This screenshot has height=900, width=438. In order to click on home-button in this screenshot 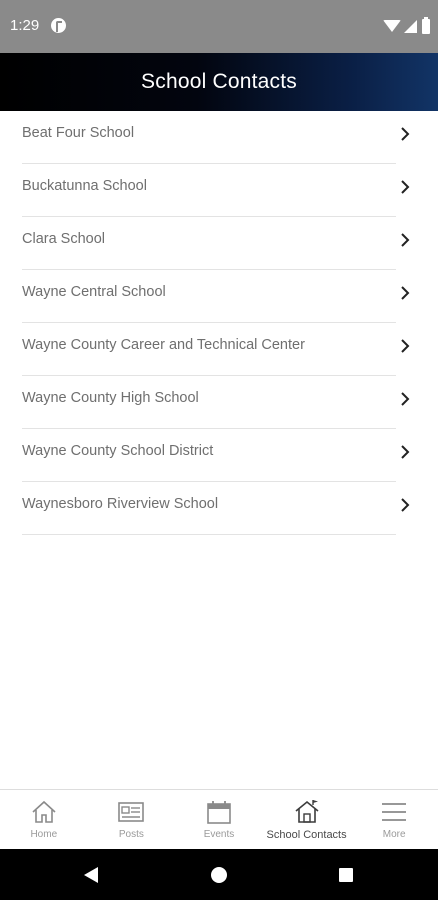, I will do `click(219, 875)`.